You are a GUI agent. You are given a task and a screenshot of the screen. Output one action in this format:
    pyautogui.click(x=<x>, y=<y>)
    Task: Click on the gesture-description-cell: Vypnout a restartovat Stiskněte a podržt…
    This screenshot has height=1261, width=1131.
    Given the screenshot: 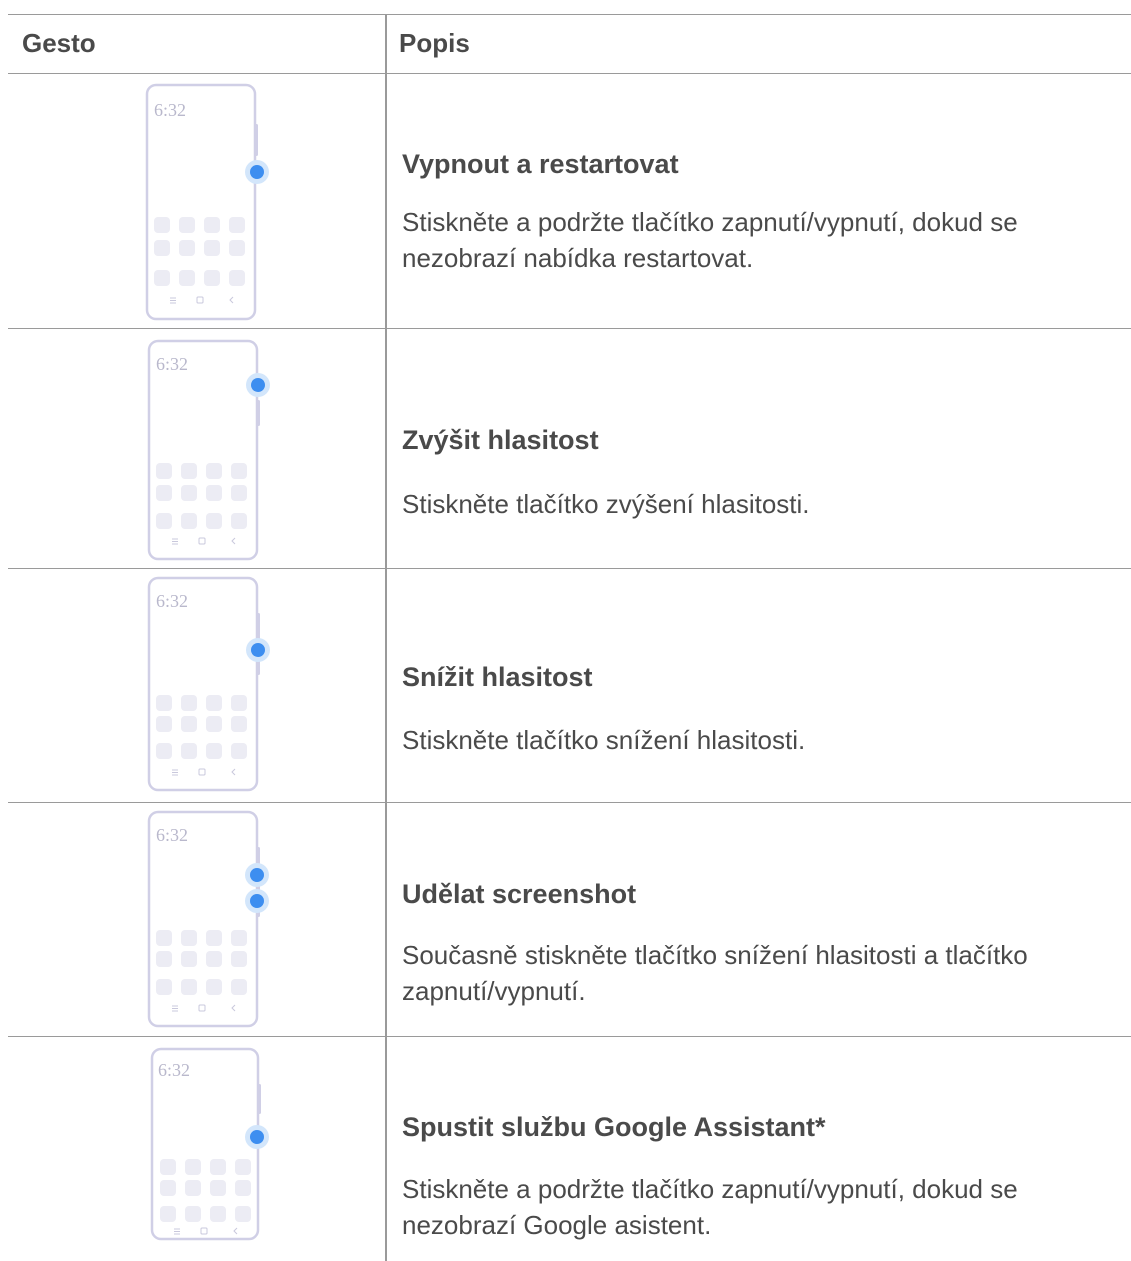 What is the action you would take?
    pyautogui.click(x=762, y=201)
    